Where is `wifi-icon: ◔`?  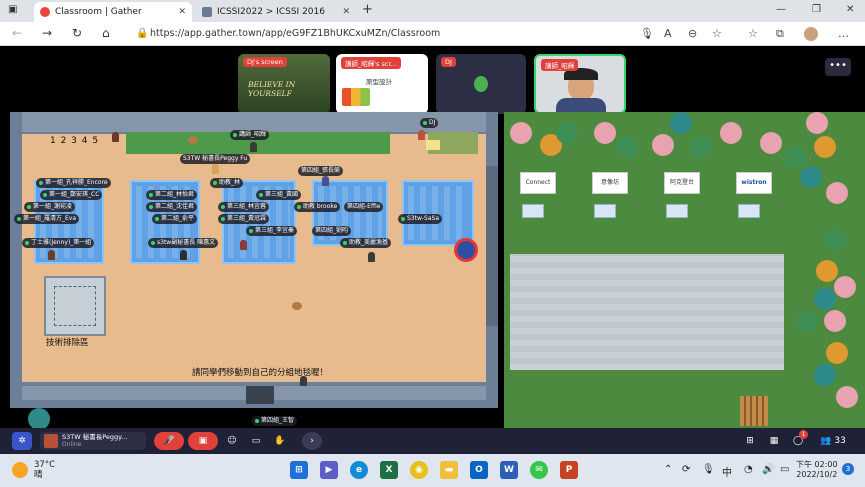
wifi-icon: ◔ is located at coordinates (748, 469).